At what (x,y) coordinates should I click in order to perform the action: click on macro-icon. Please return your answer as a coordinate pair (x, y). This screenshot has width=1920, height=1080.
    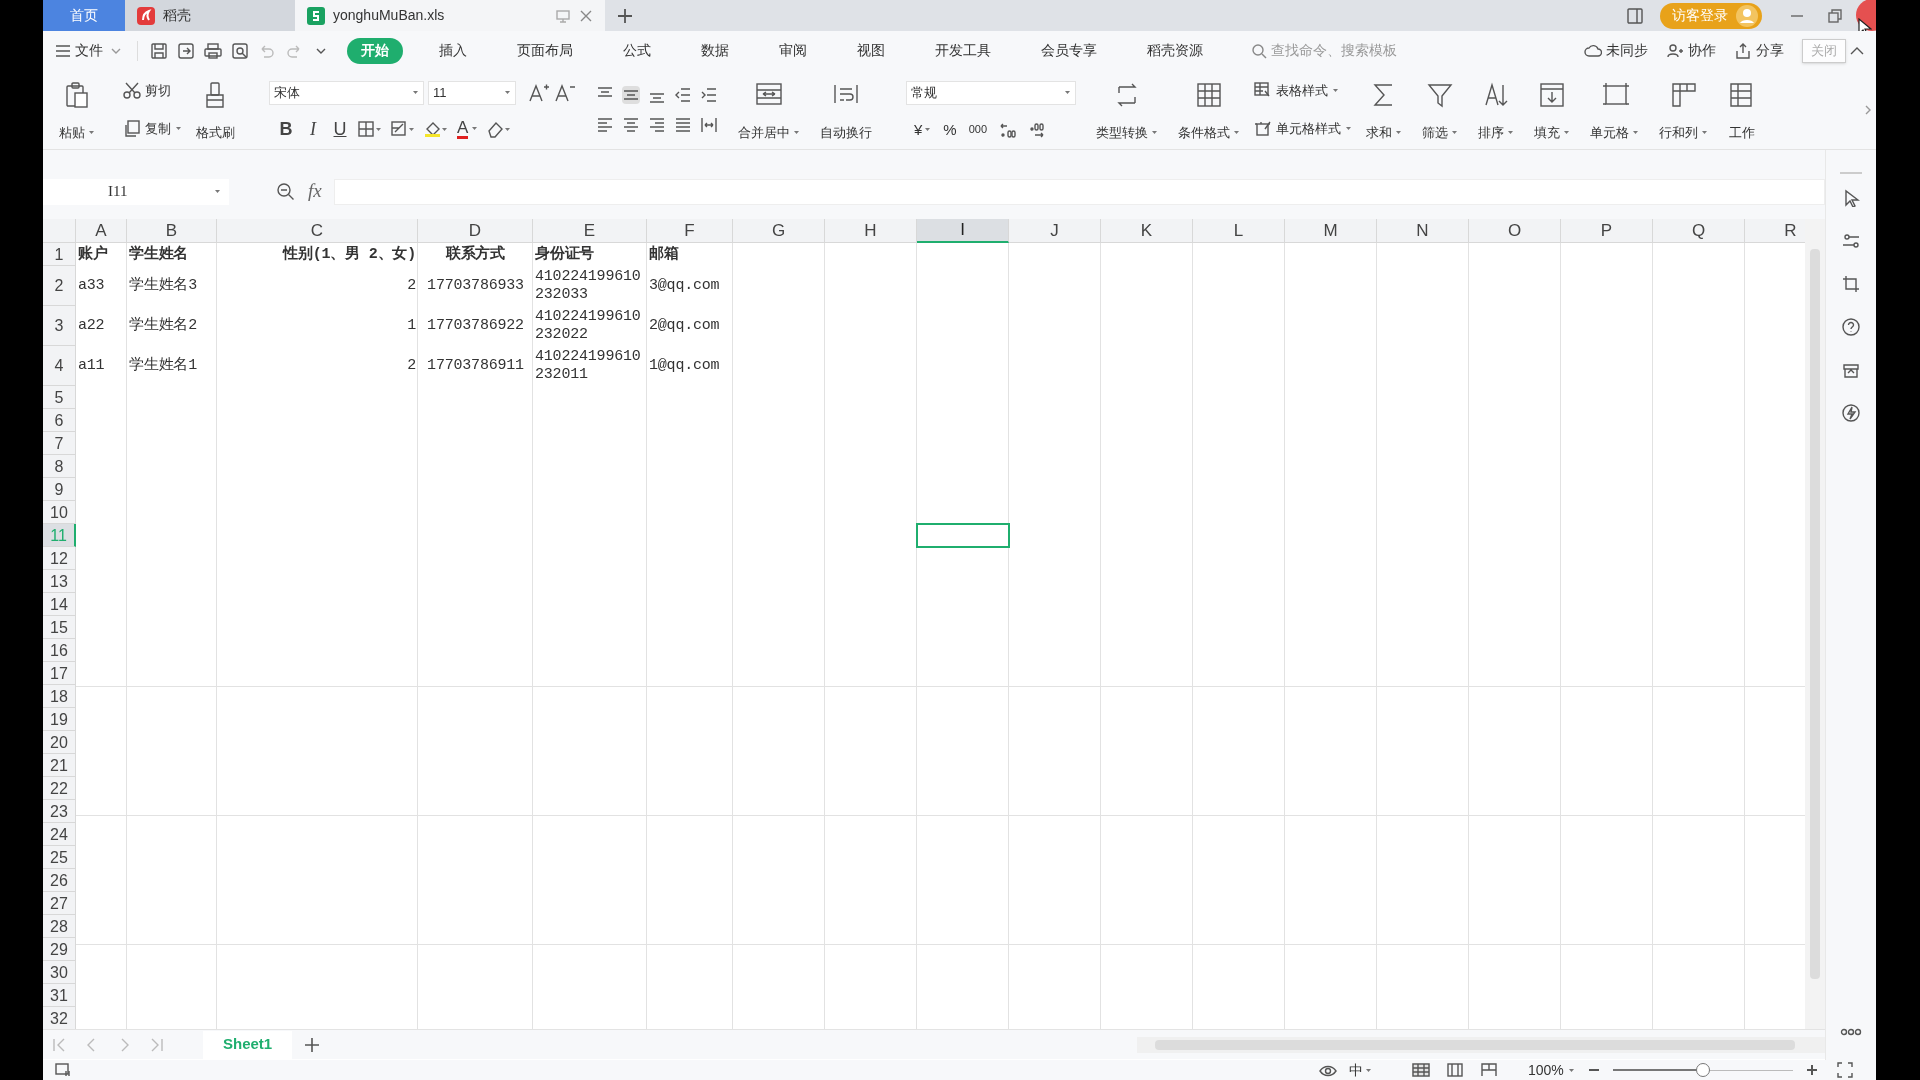
    Looking at the image, I should click on (63, 1070).